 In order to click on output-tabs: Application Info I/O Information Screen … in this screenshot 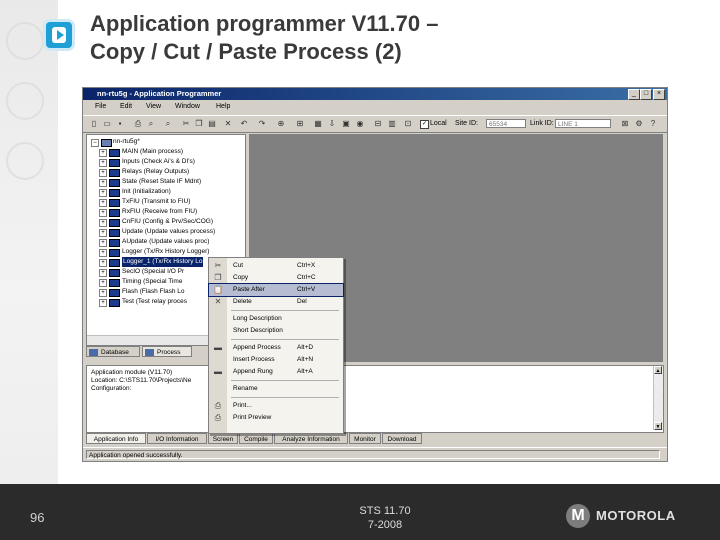, I will do `click(374, 439)`.